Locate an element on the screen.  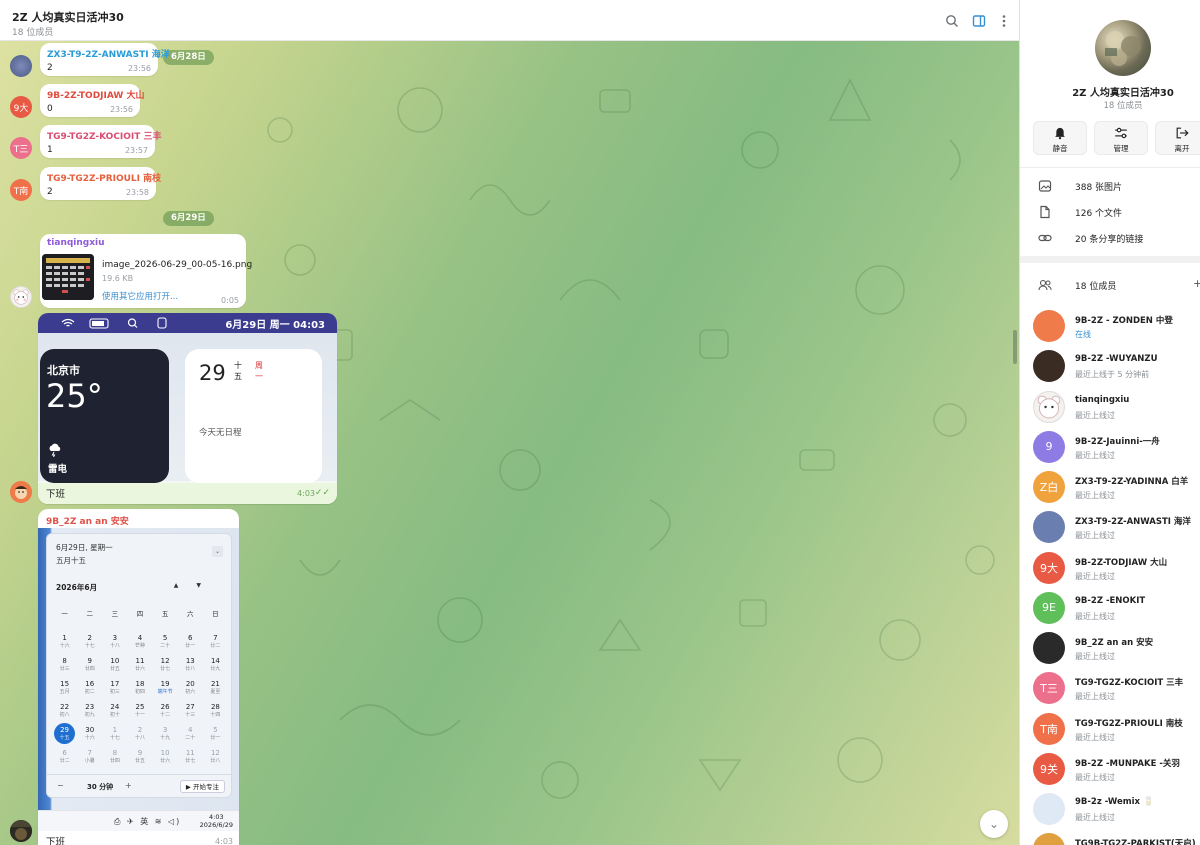
manage-button: 管理 is located at coordinates (1121, 138).